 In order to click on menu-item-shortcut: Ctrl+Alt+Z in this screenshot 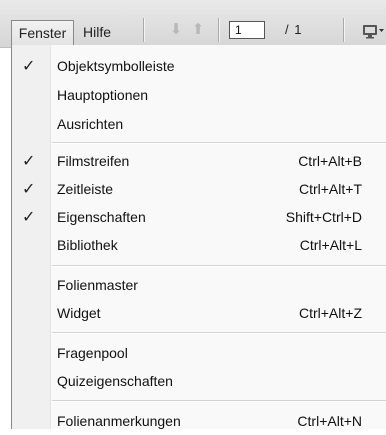, I will do `click(330, 313)`.